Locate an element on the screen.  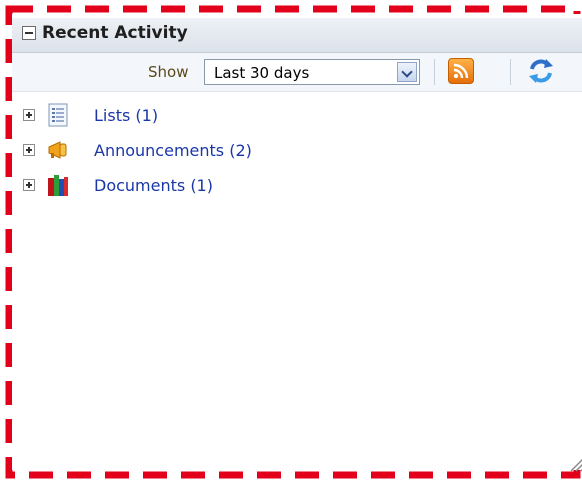
date-range-select: Last 30 days is located at coordinates (312, 72).